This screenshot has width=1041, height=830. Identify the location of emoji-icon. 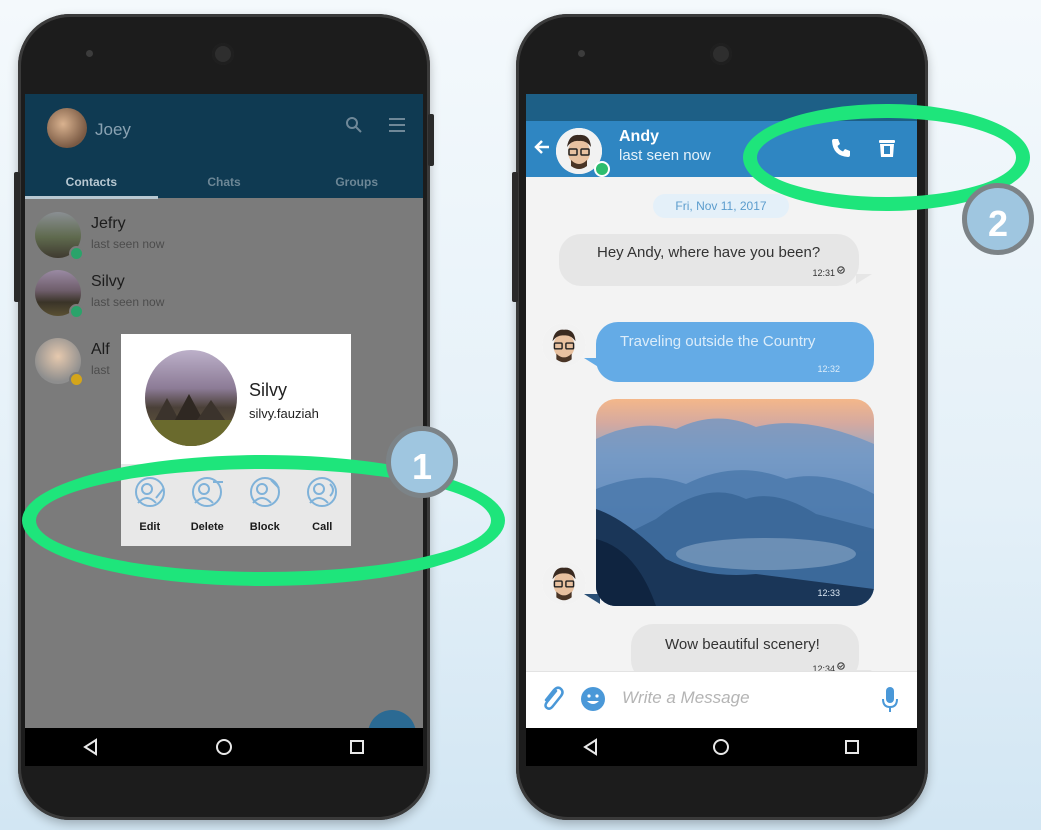
(593, 701).